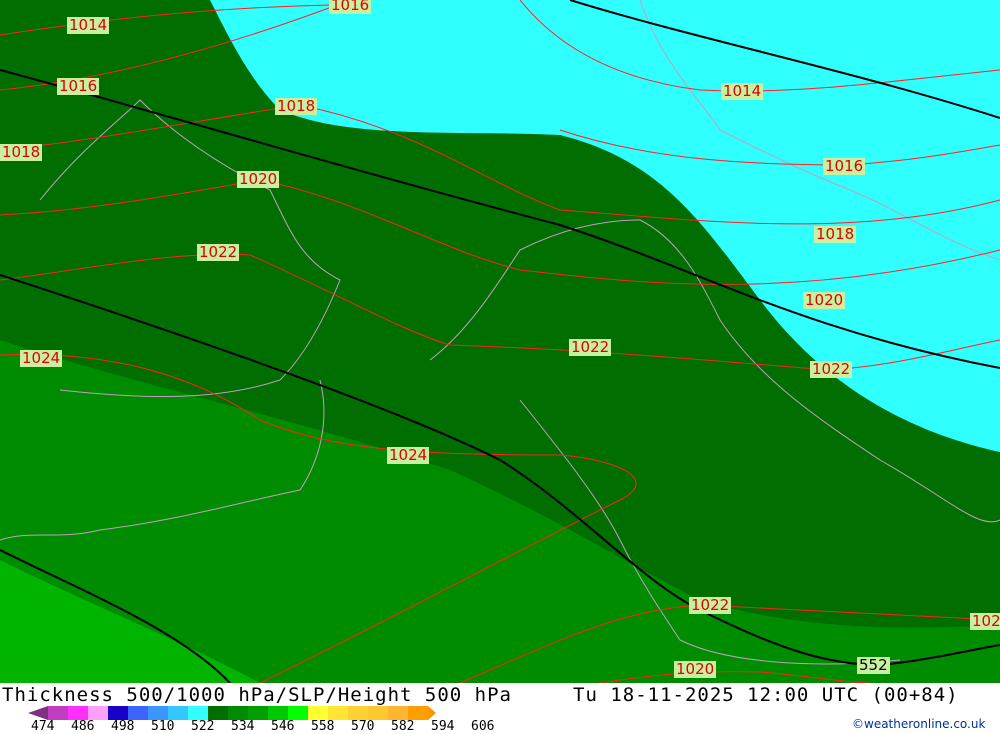 The image size is (1000, 734). Describe the element at coordinates (918, 724) in the screenshot. I see `credit-link: ©weatheronline.co.uk` at that location.